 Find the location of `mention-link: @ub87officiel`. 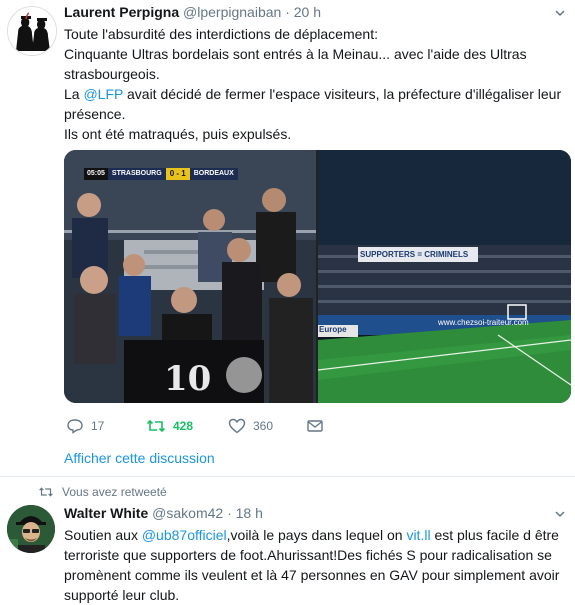

mention-link: @ub87officiel is located at coordinates (184, 535).